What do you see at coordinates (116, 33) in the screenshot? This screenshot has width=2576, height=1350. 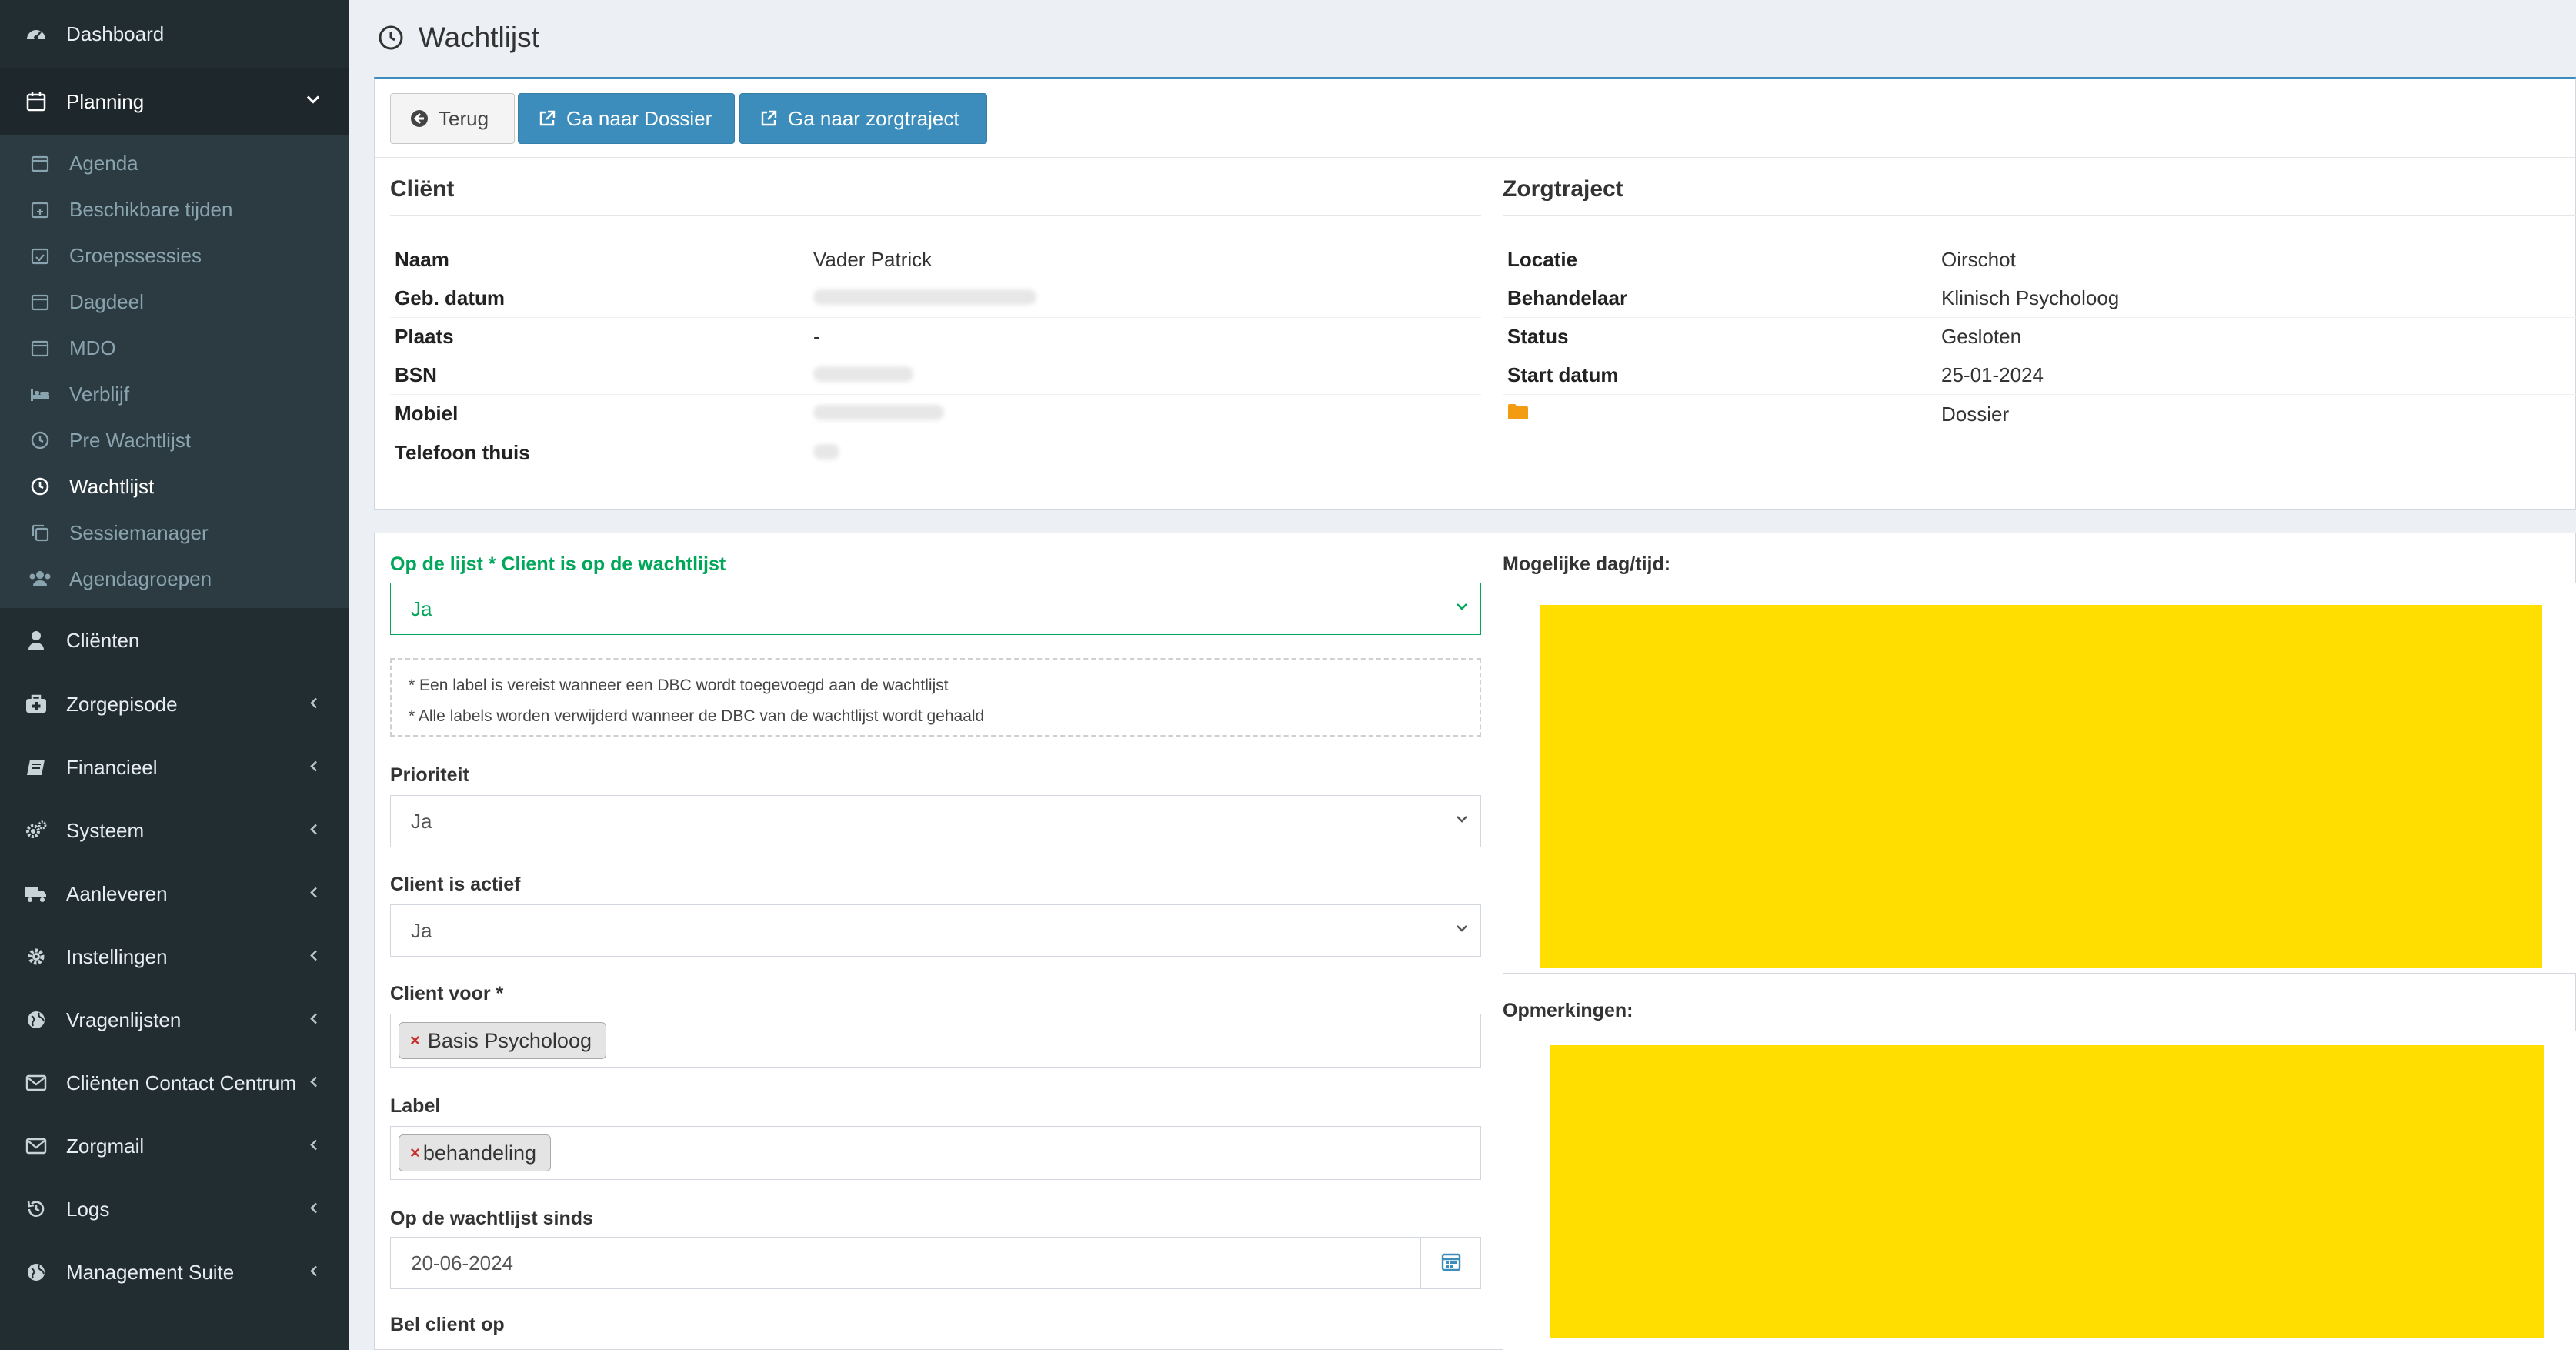 I see `nav-label: Dashboard` at bounding box center [116, 33].